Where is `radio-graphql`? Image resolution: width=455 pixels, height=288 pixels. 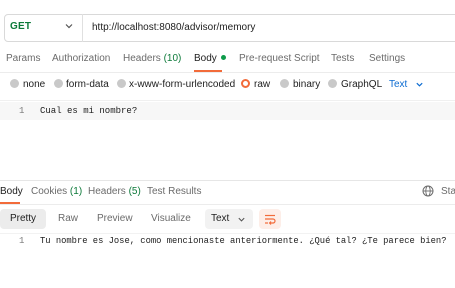 radio-graphql is located at coordinates (332, 83).